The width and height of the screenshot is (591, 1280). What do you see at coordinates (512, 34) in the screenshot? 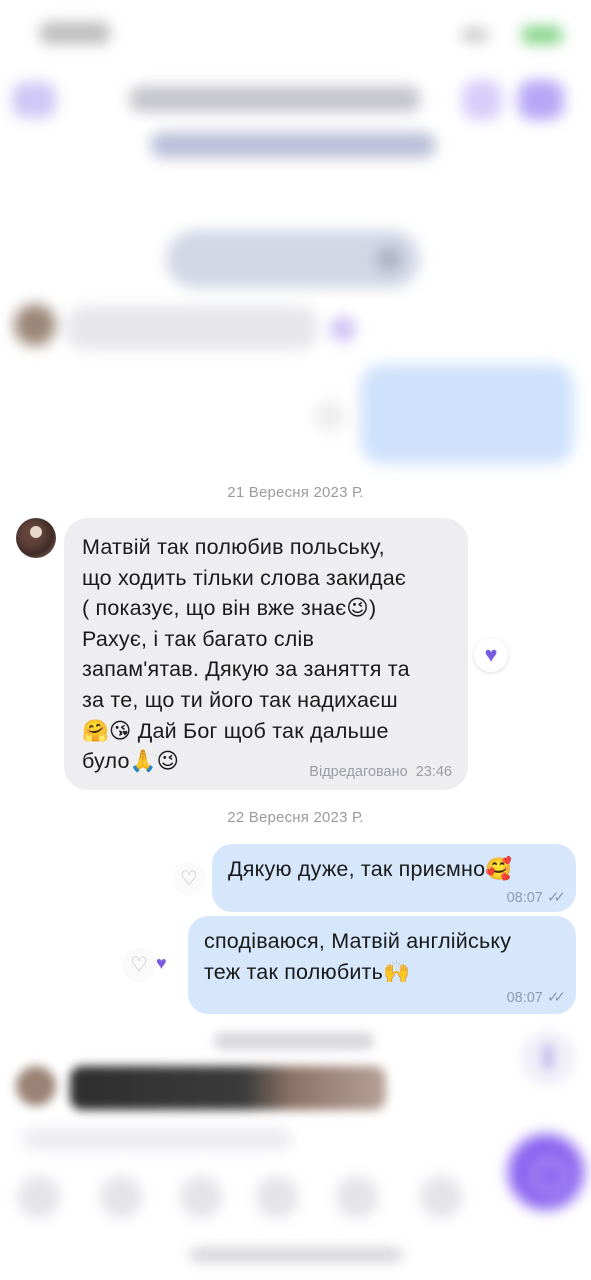
I see `status-bar-icons` at bounding box center [512, 34].